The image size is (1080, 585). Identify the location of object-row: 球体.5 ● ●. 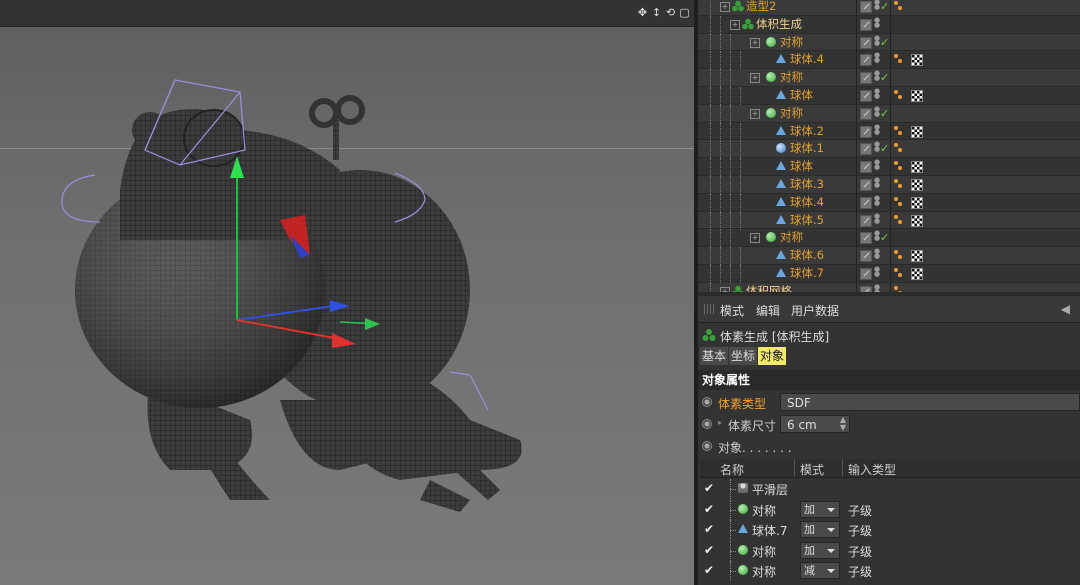
(889, 220).